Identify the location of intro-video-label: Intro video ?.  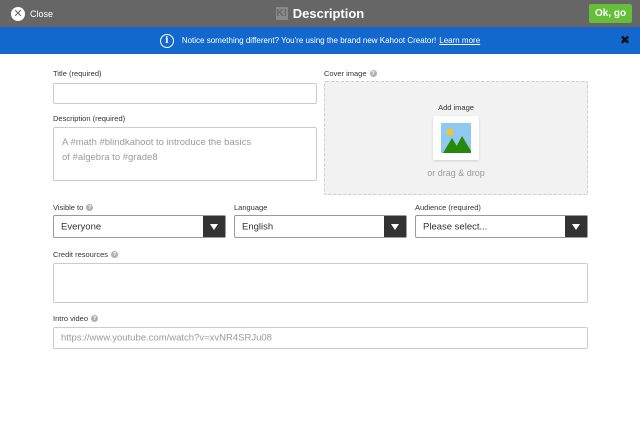
(76, 318).